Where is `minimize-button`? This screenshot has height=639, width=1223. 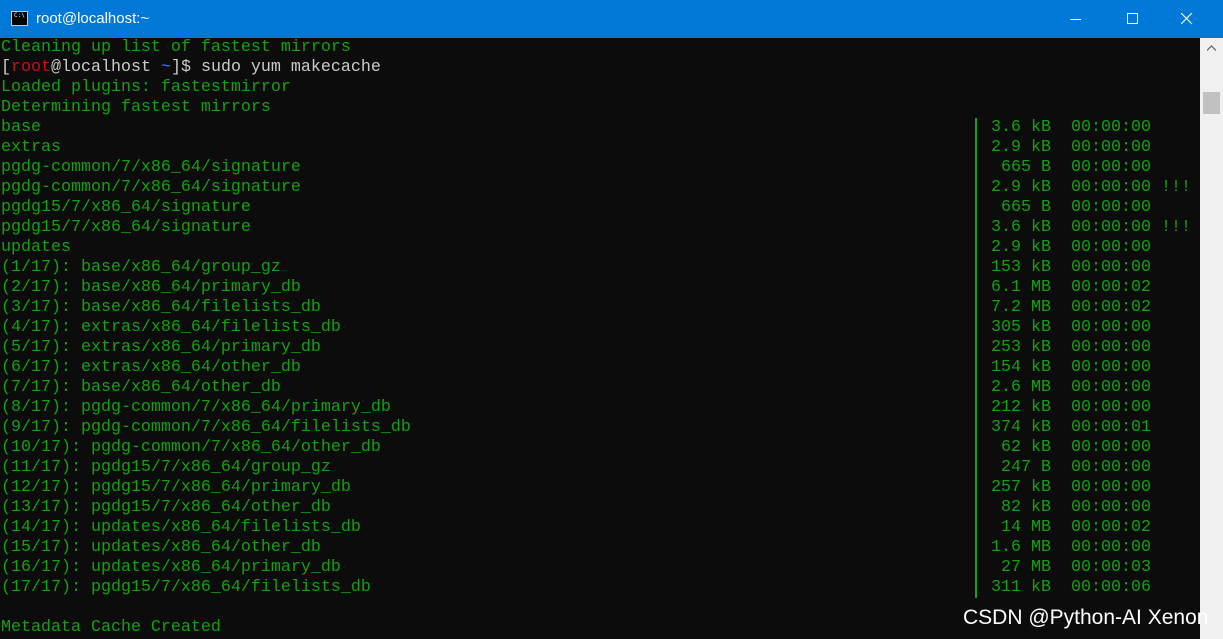
minimize-button is located at coordinates (1076, 19).